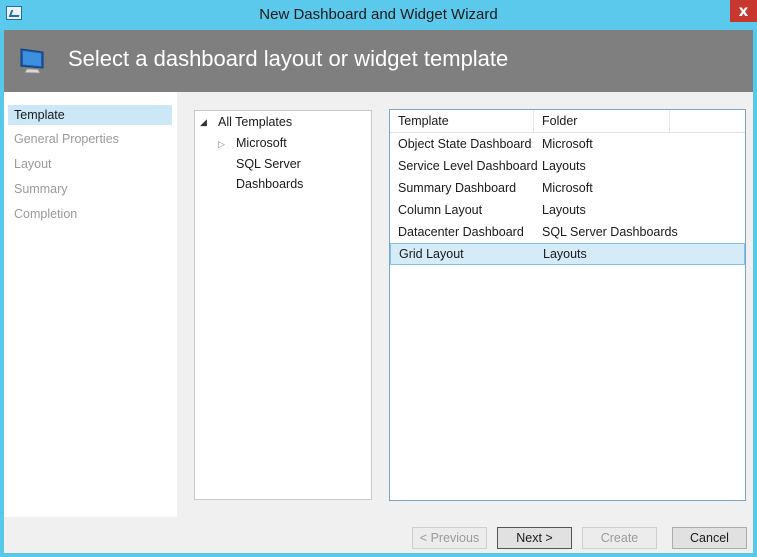 This screenshot has width=757, height=557. Describe the element at coordinates (709, 538) in the screenshot. I see `cancel-button: Cancel` at that location.